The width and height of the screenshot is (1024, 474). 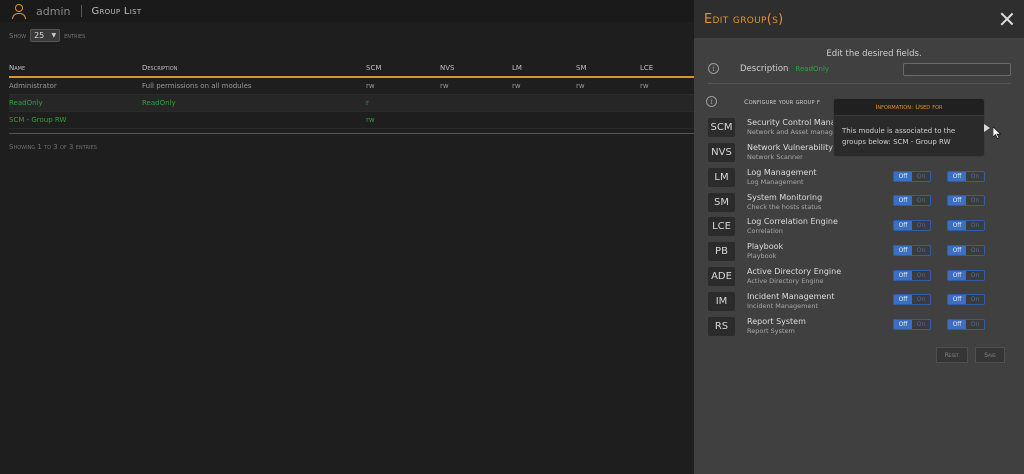 What do you see at coordinates (775, 182) in the screenshot?
I see `module-description: Log Management` at bounding box center [775, 182].